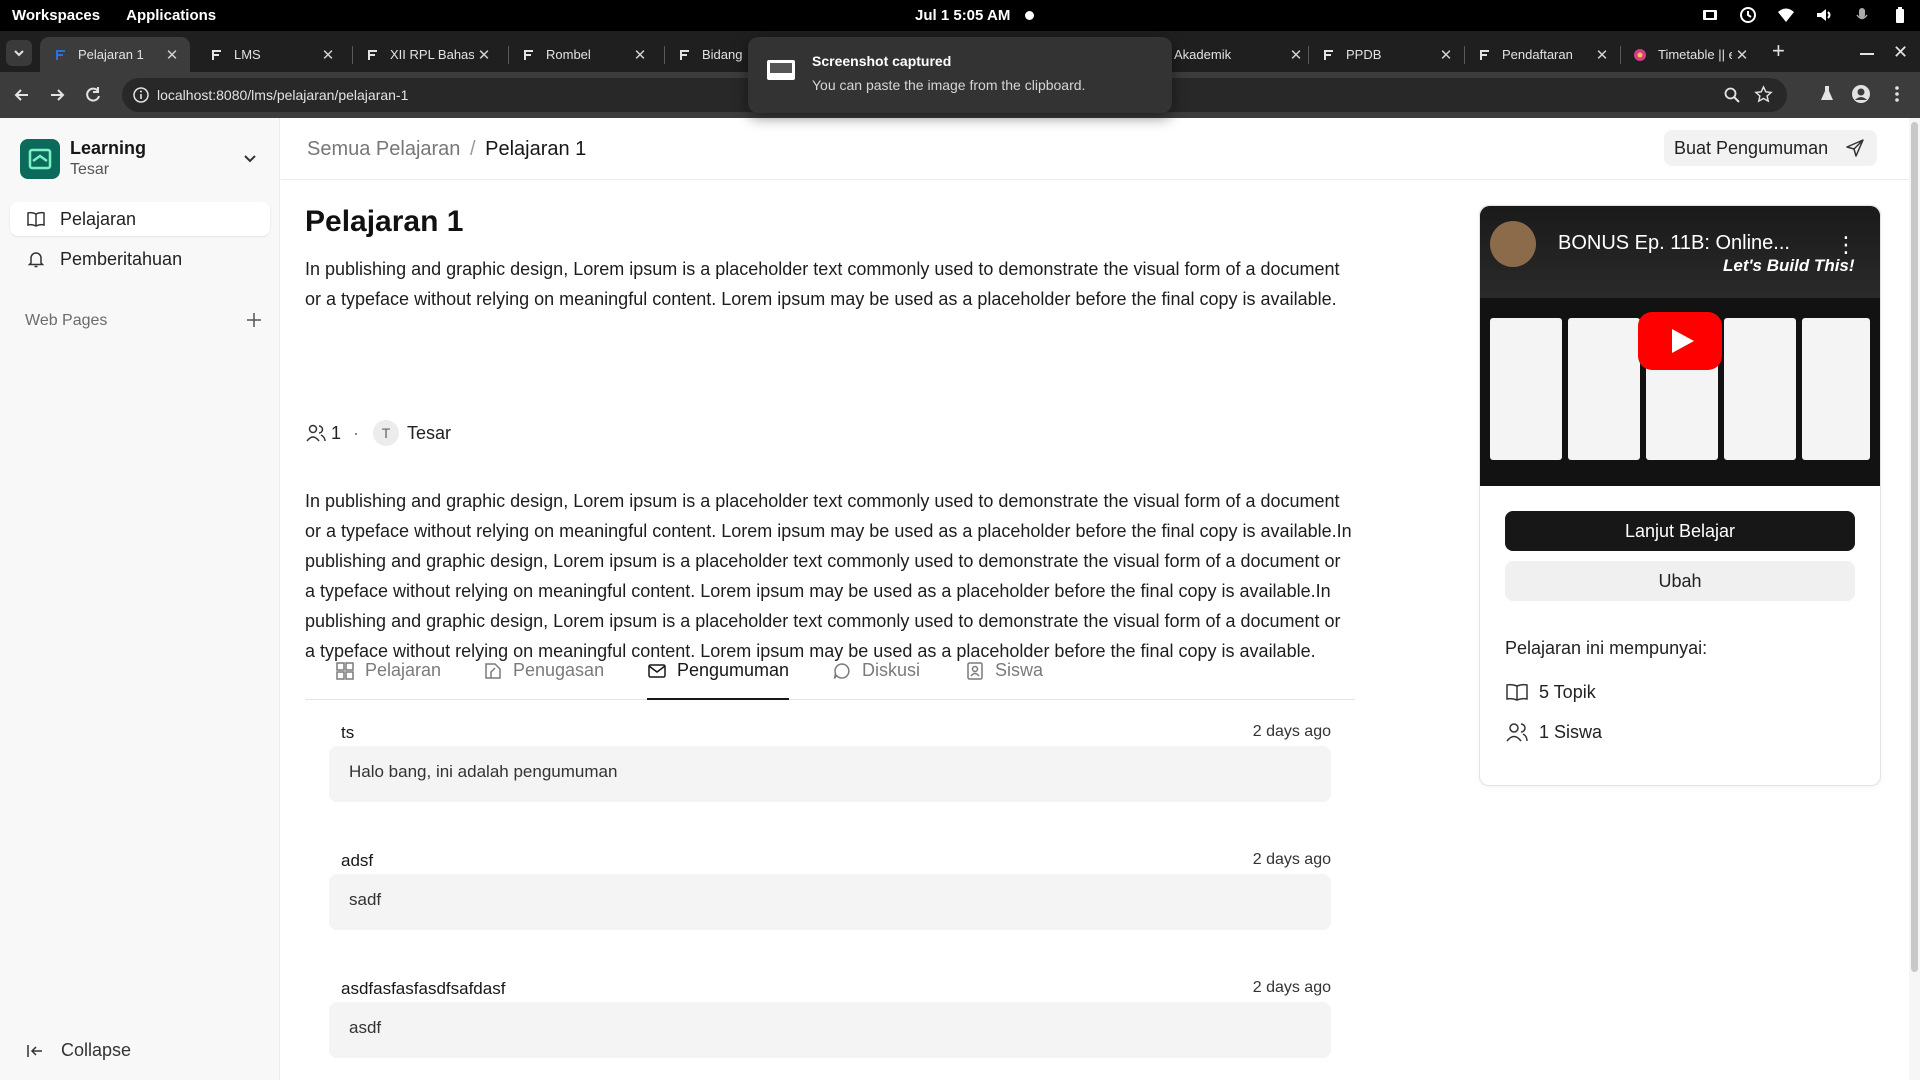 The width and height of the screenshot is (1920, 1080). What do you see at coordinates (1763, 94) in the screenshot?
I see `bookmark-star-icon` at bounding box center [1763, 94].